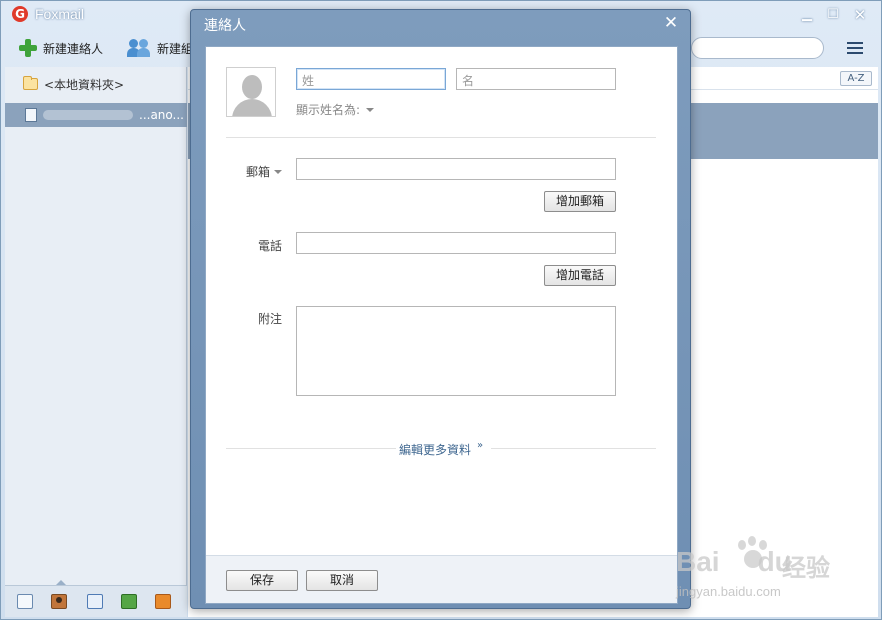  Describe the element at coordinates (342, 580) in the screenshot. I see `cancel-button: 取消` at that location.